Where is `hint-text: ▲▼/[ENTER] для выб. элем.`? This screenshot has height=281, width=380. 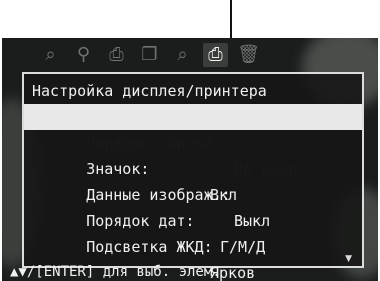
hint-text: ▲▼/[ENTER] для выб. элем. is located at coordinates (115, 272).